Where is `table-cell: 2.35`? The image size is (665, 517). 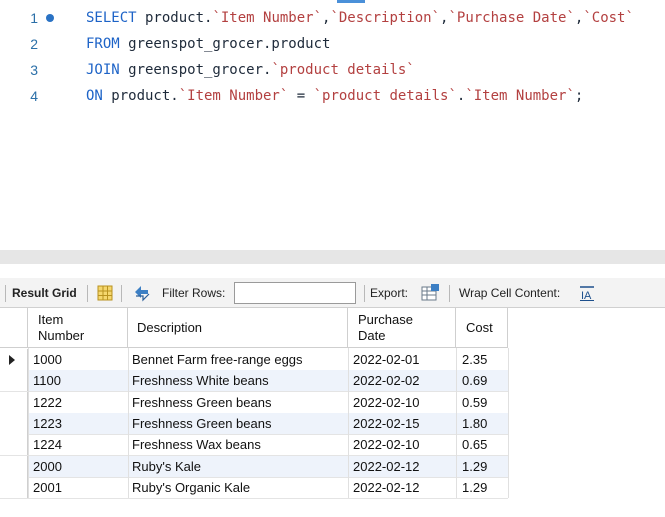 table-cell: 2.35 is located at coordinates (474, 359).